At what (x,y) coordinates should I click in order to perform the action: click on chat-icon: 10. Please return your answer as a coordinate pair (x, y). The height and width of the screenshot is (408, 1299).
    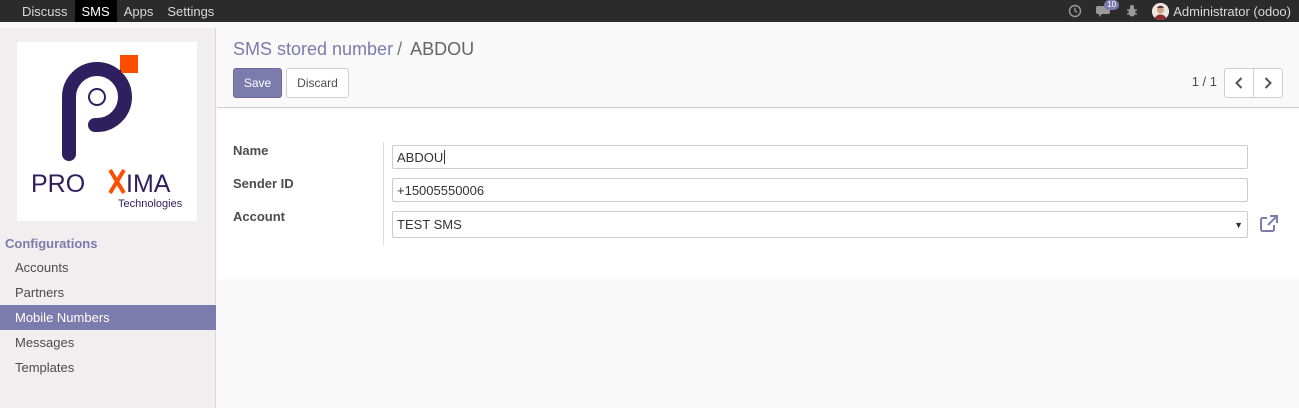
    Looking at the image, I should click on (1108, 9).